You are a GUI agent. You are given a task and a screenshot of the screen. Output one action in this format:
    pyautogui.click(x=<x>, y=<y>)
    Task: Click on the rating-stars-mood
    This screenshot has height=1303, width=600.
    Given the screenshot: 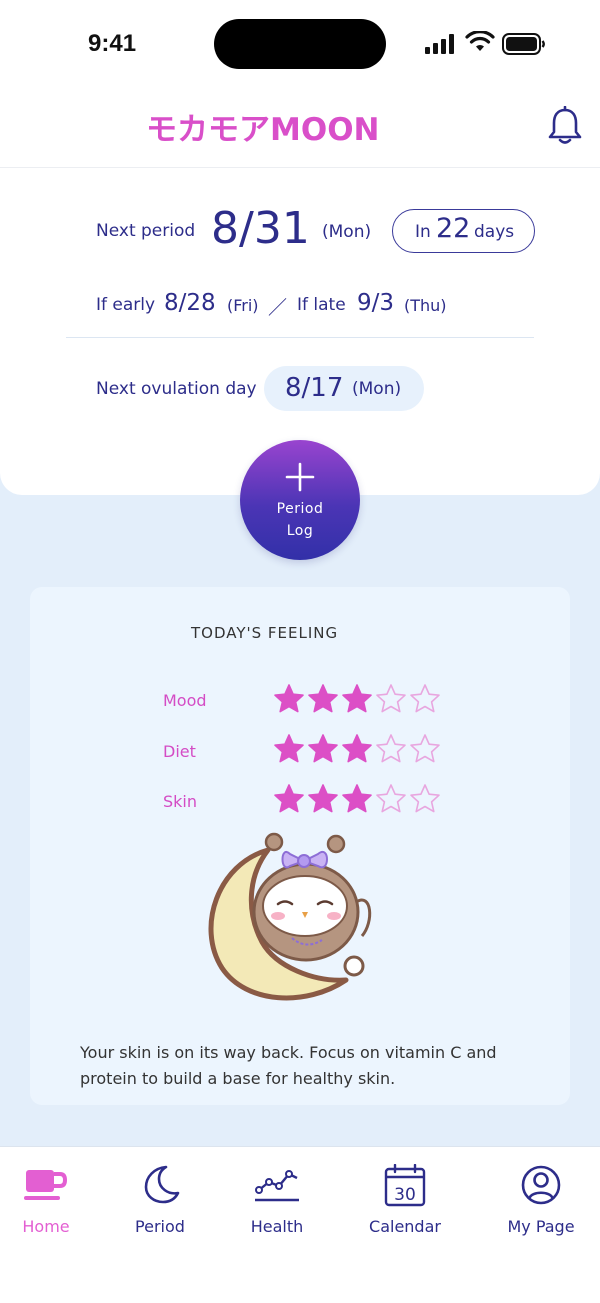 What is the action you would take?
    pyautogui.click(x=357, y=699)
    